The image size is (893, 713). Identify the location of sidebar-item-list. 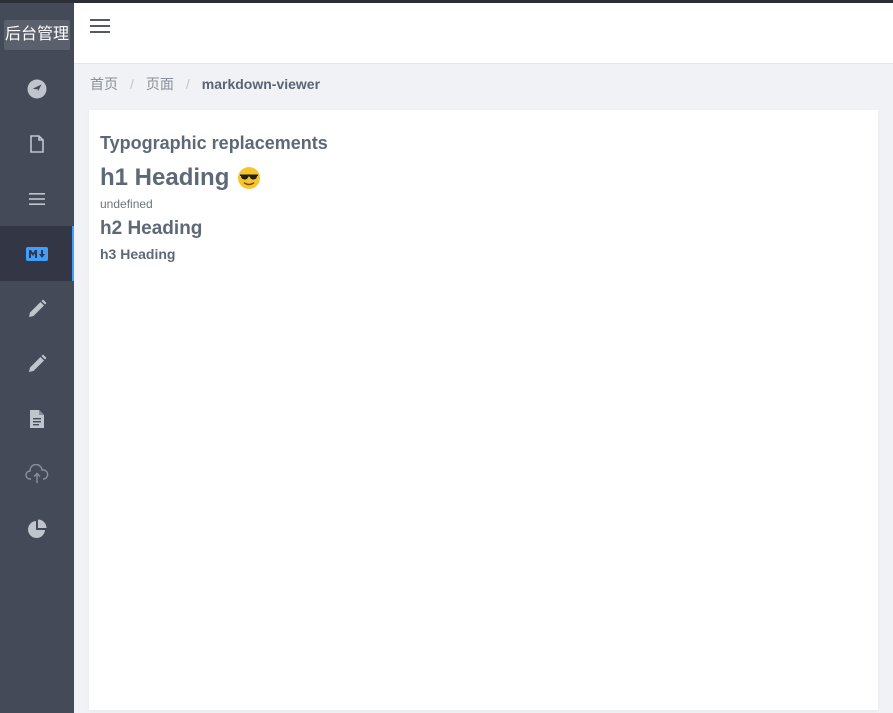
(37, 198).